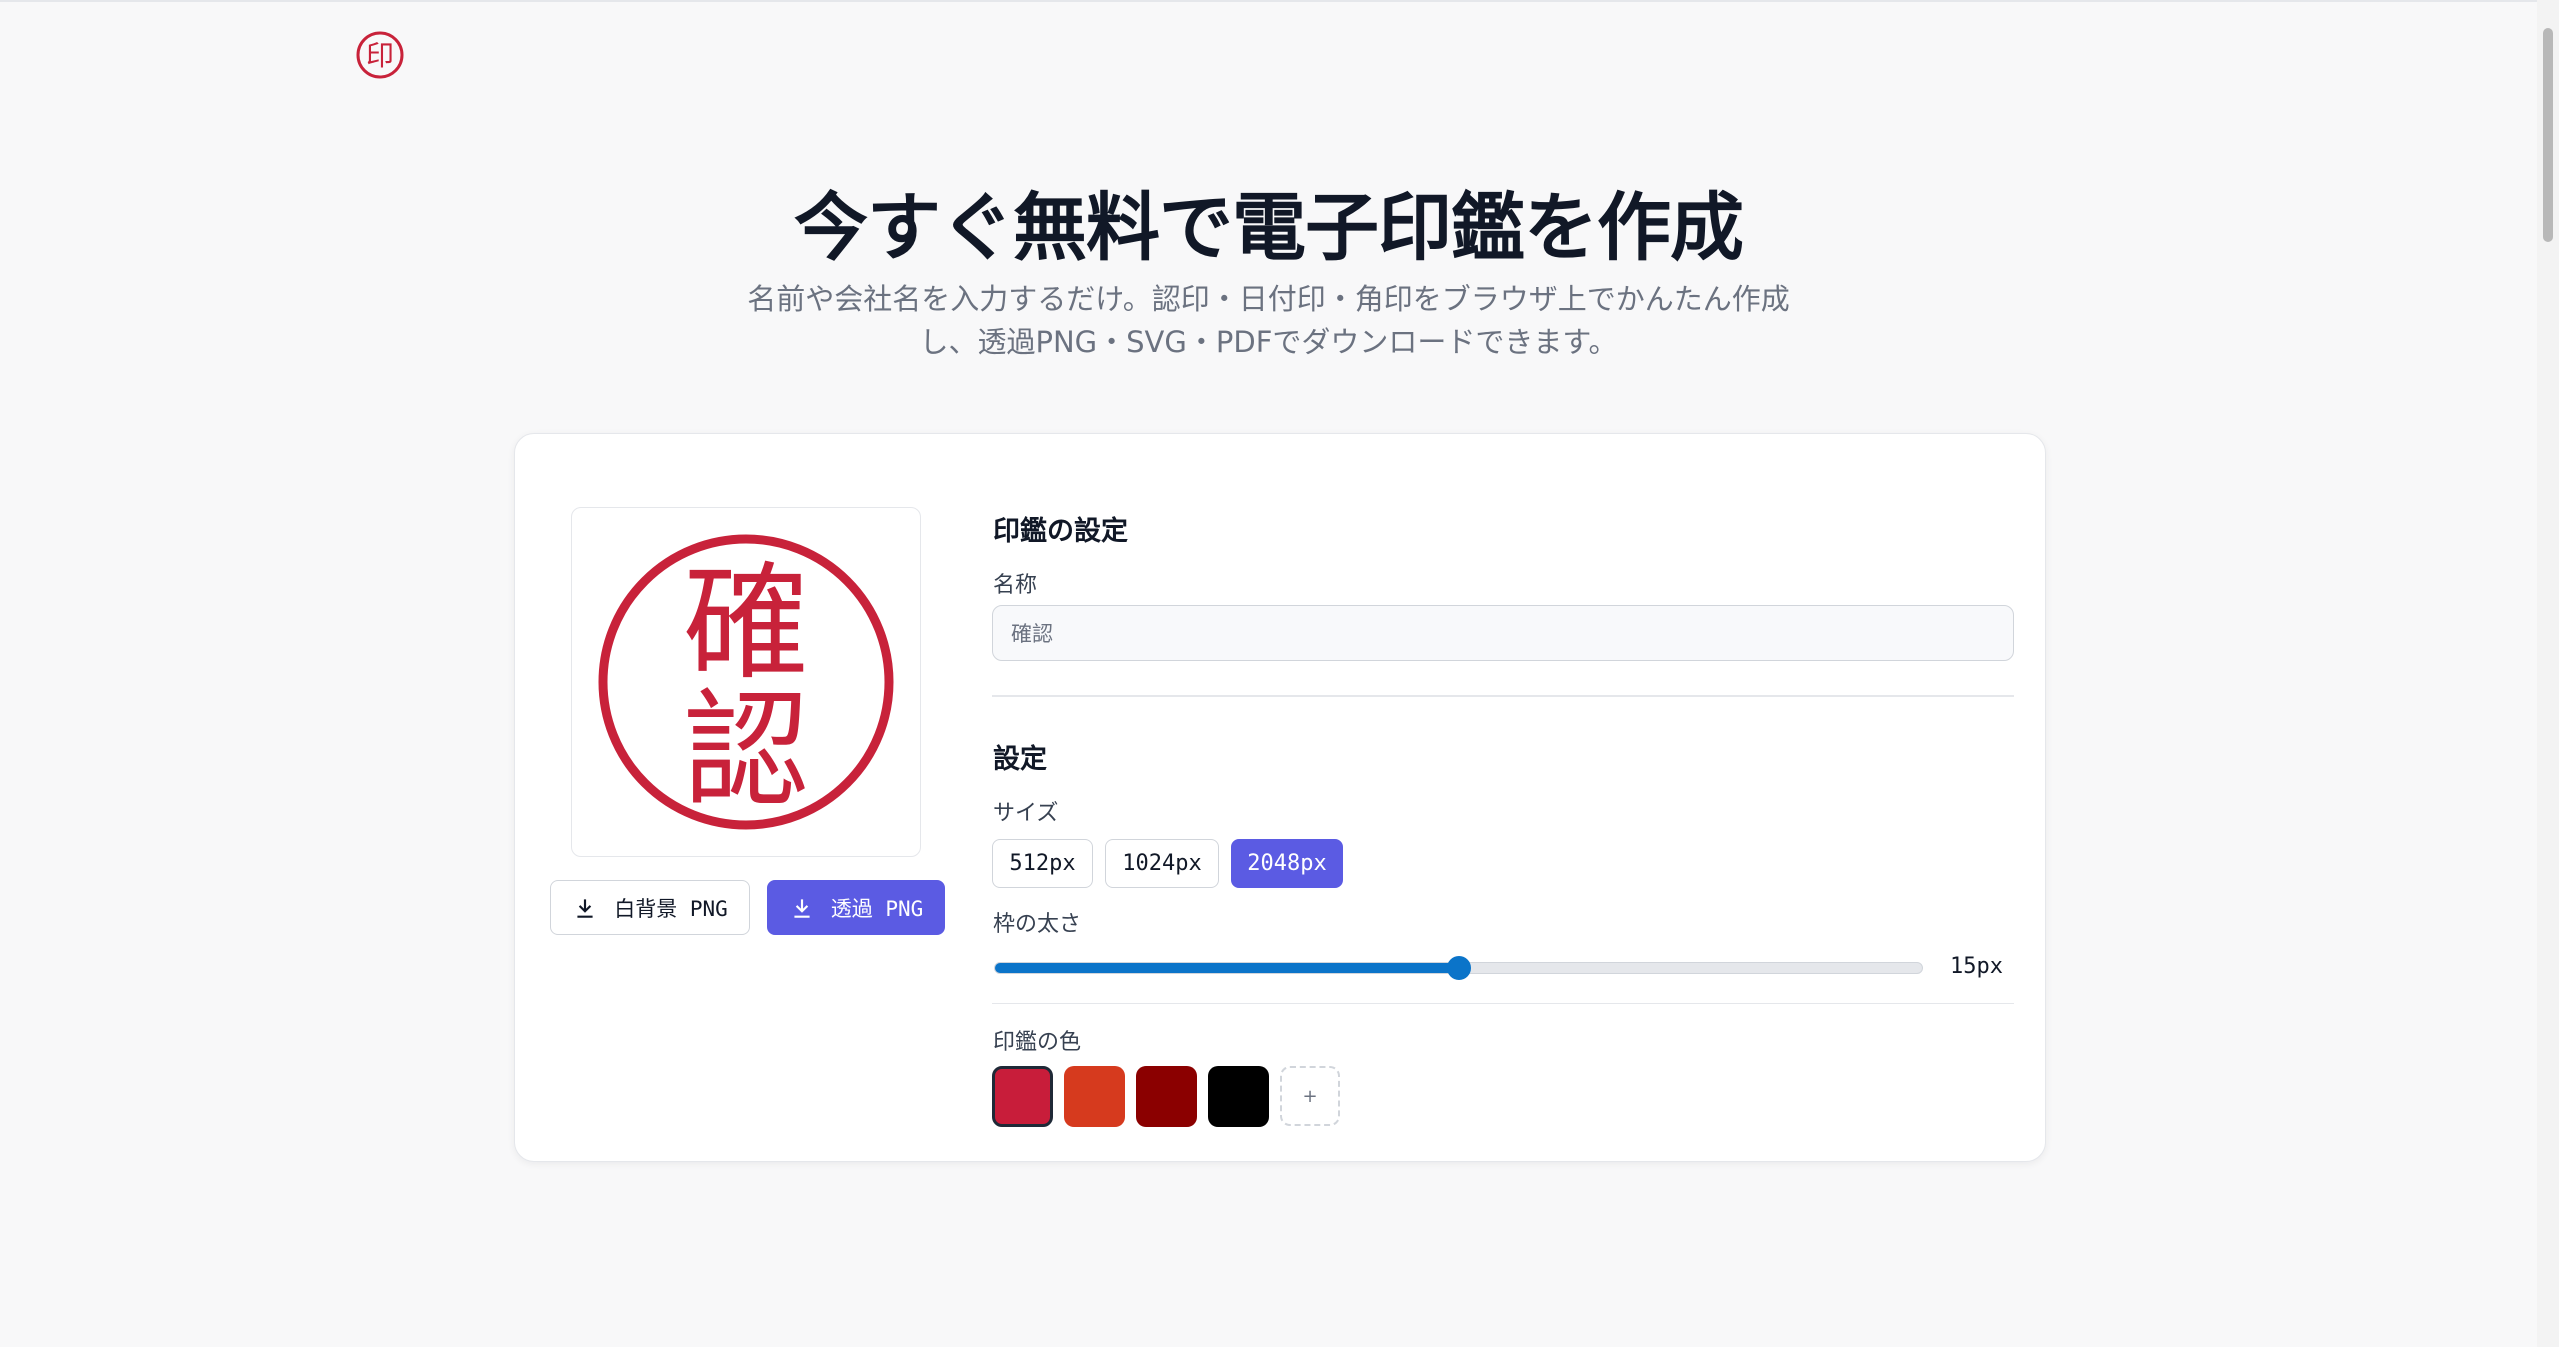 Image resolution: width=2559 pixels, height=1347 pixels. I want to click on stamp-color-label: 印鑑の色, so click(1037, 1042).